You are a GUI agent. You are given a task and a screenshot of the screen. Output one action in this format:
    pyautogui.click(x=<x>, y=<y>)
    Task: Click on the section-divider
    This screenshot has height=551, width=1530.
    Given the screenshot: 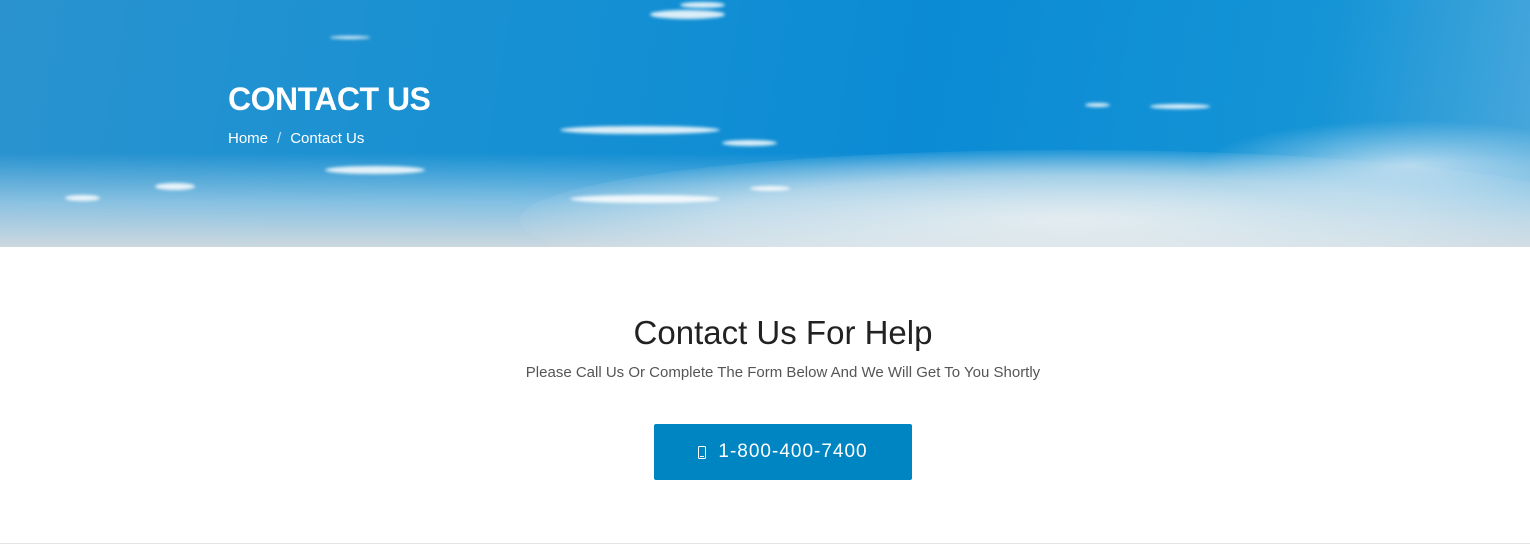 What is the action you would take?
    pyautogui.click(x=765, y=543)
    